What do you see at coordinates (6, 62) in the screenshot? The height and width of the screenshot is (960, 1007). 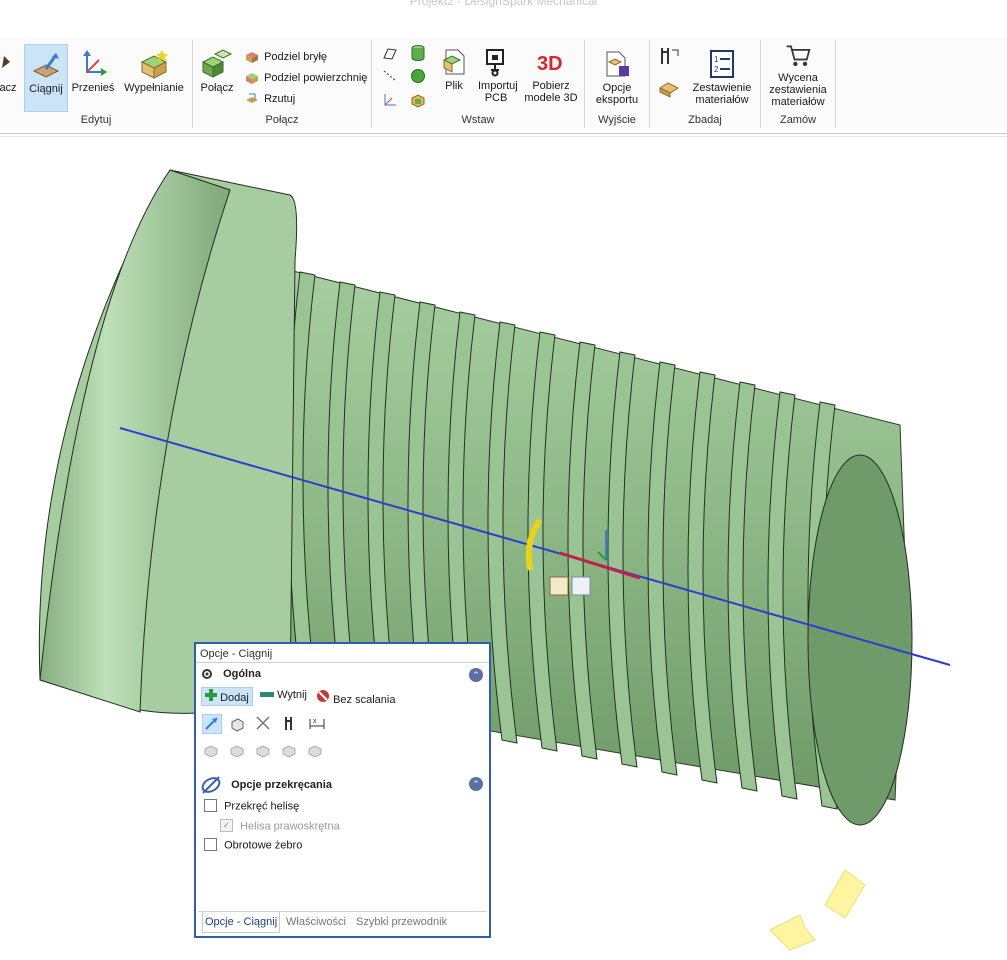 I see `merge-icon` at bounding box center [6, 62].